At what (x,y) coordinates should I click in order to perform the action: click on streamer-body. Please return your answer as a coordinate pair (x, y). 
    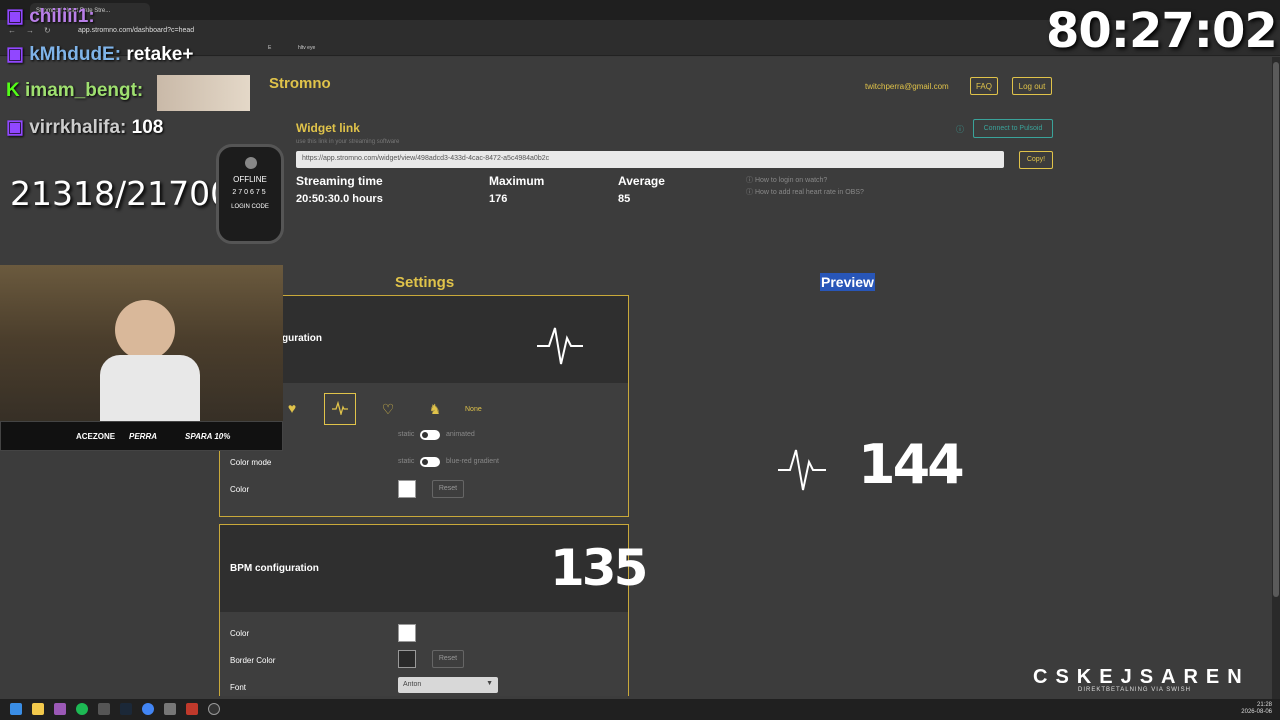
    Looking at the image, I should click on (150, 390).